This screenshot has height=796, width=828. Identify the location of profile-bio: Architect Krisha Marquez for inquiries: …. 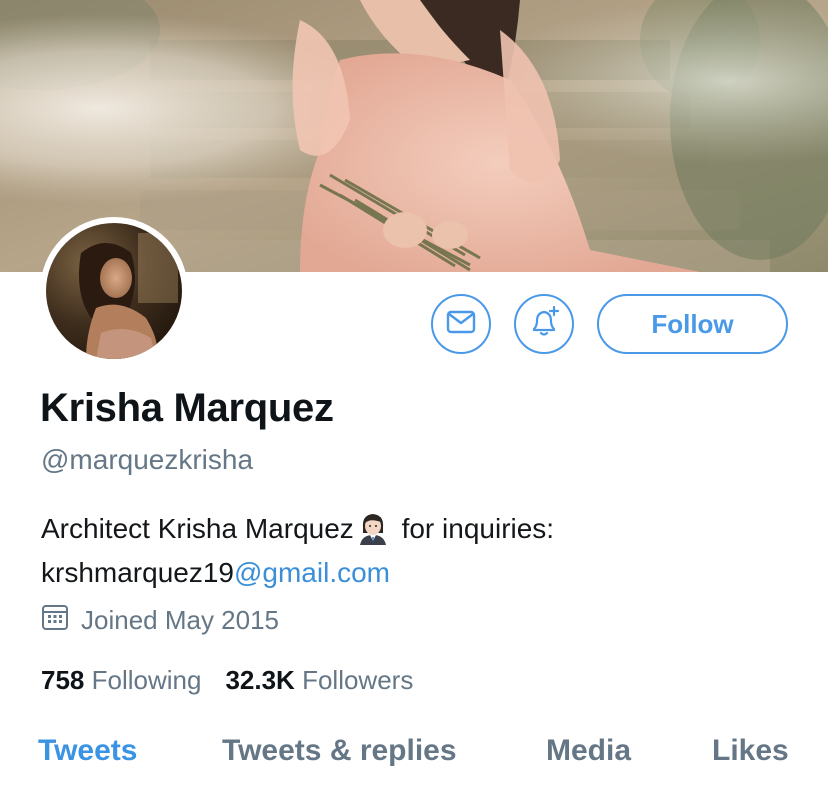
(421, 551).